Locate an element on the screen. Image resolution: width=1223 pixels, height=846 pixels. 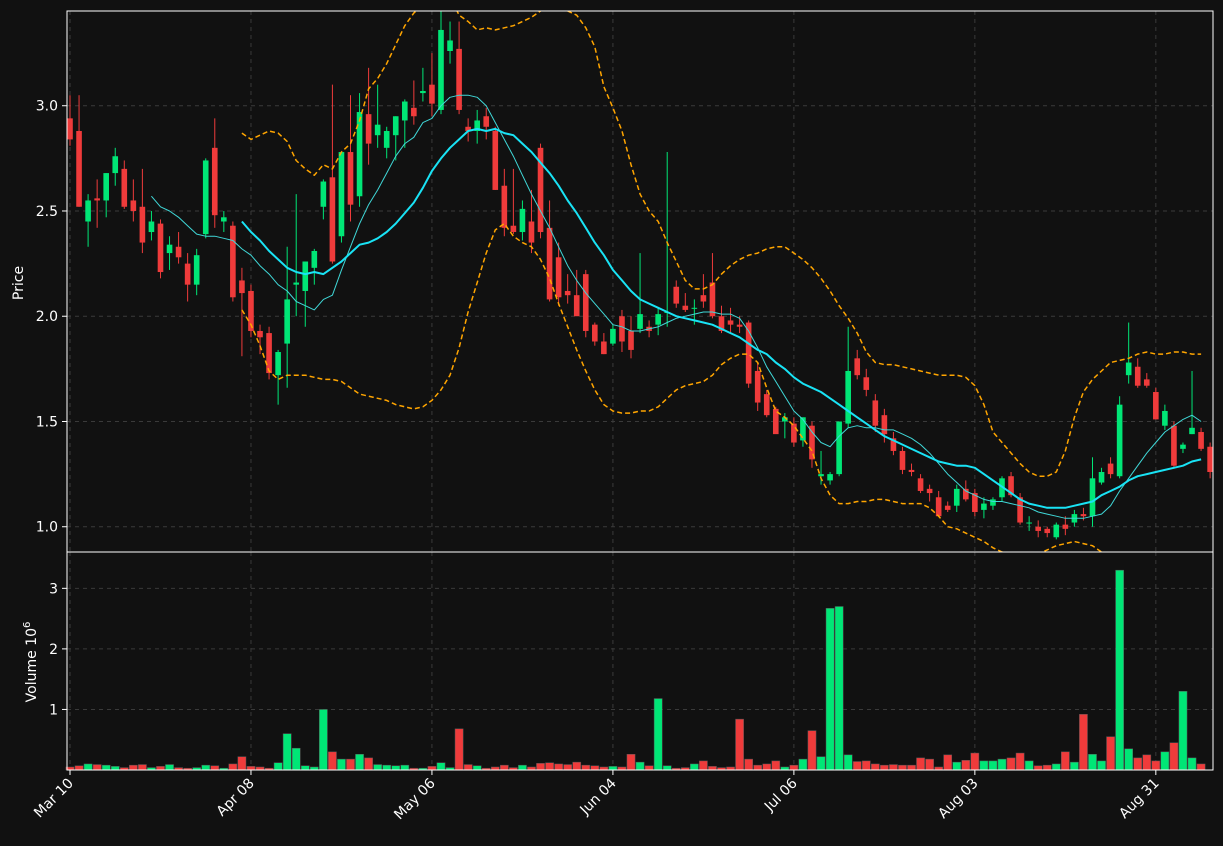
volume-tick-label: 2 is located at coordinates (53, 650).